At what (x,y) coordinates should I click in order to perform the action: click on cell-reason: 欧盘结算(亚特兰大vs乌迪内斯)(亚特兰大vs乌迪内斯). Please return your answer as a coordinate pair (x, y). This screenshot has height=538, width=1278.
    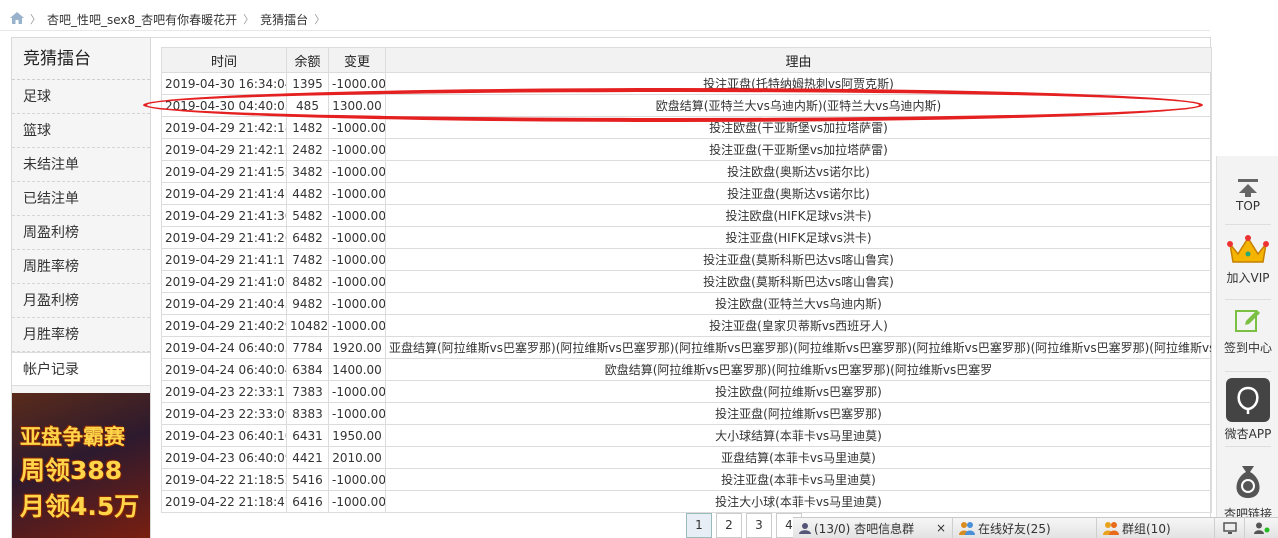
    Looking at the image, I should click on (798, 105).